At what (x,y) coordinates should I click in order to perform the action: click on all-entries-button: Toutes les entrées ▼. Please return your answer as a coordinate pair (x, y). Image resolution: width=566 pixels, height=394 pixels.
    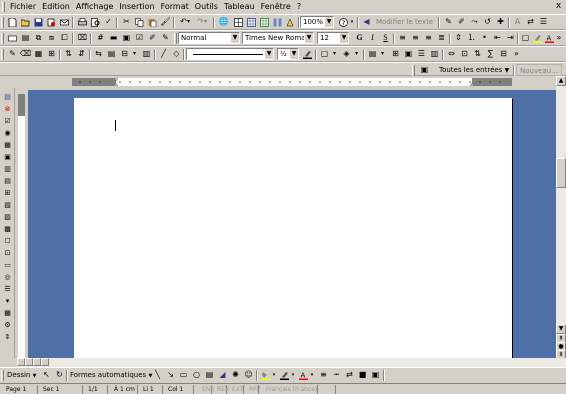
    Looking at the image, I should click on (474, 70).